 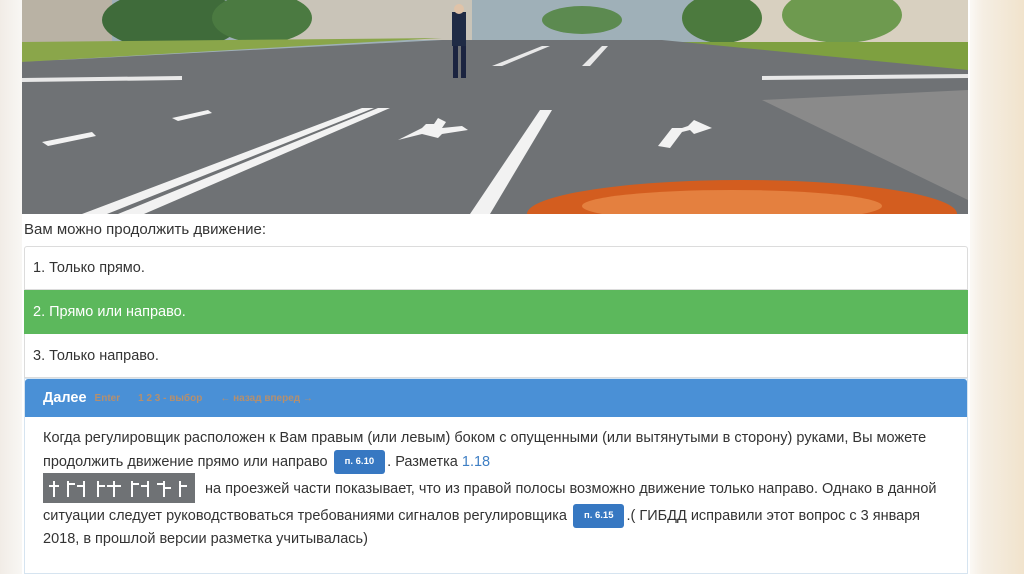 I want to click on answer-option-1: 1. Только прямо., so click(x=496, y=268).